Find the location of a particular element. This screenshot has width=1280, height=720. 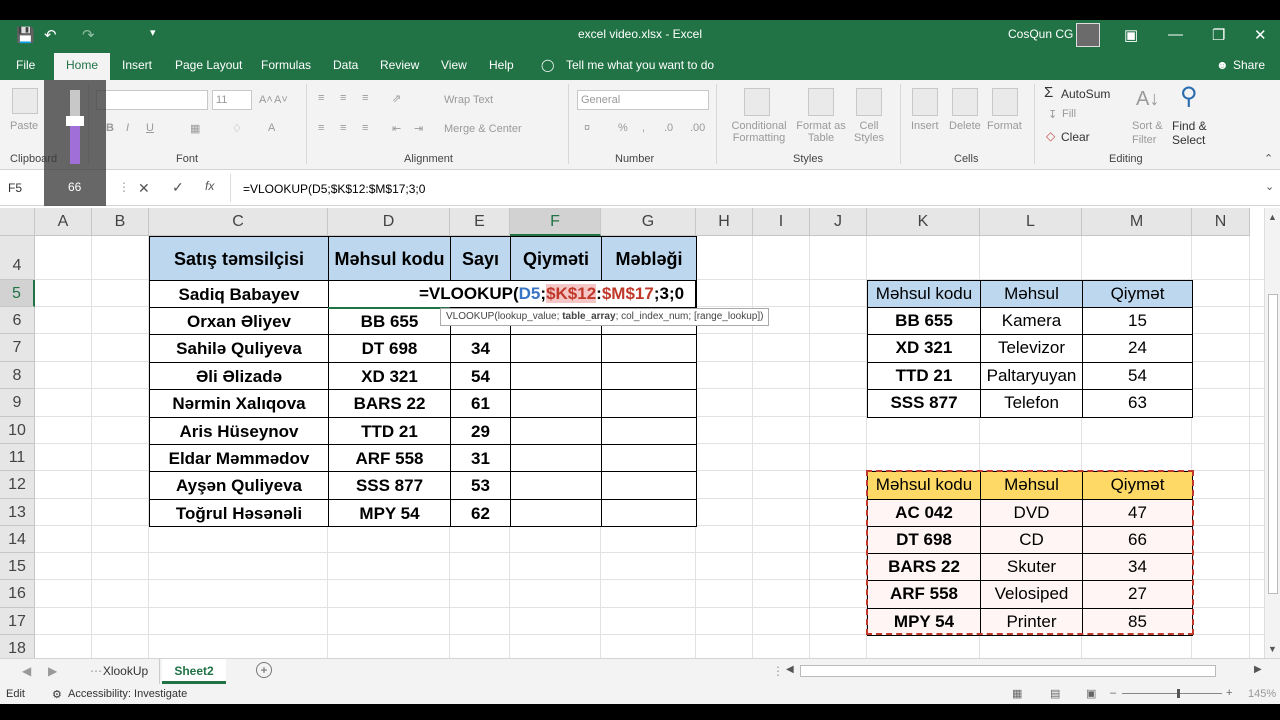

column-header-m: M is located at coordinates (1137, 222).